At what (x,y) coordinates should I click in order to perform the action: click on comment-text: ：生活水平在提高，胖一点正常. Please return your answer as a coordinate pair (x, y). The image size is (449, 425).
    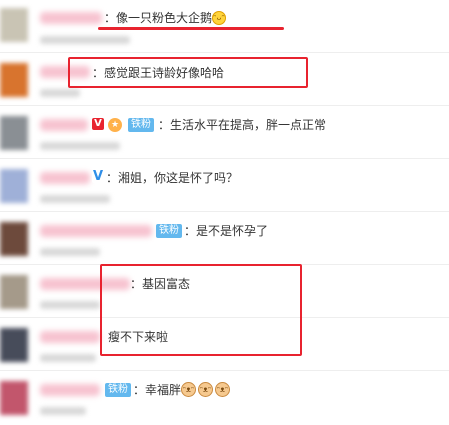
    Looking at the image, I should click on (242, 125).